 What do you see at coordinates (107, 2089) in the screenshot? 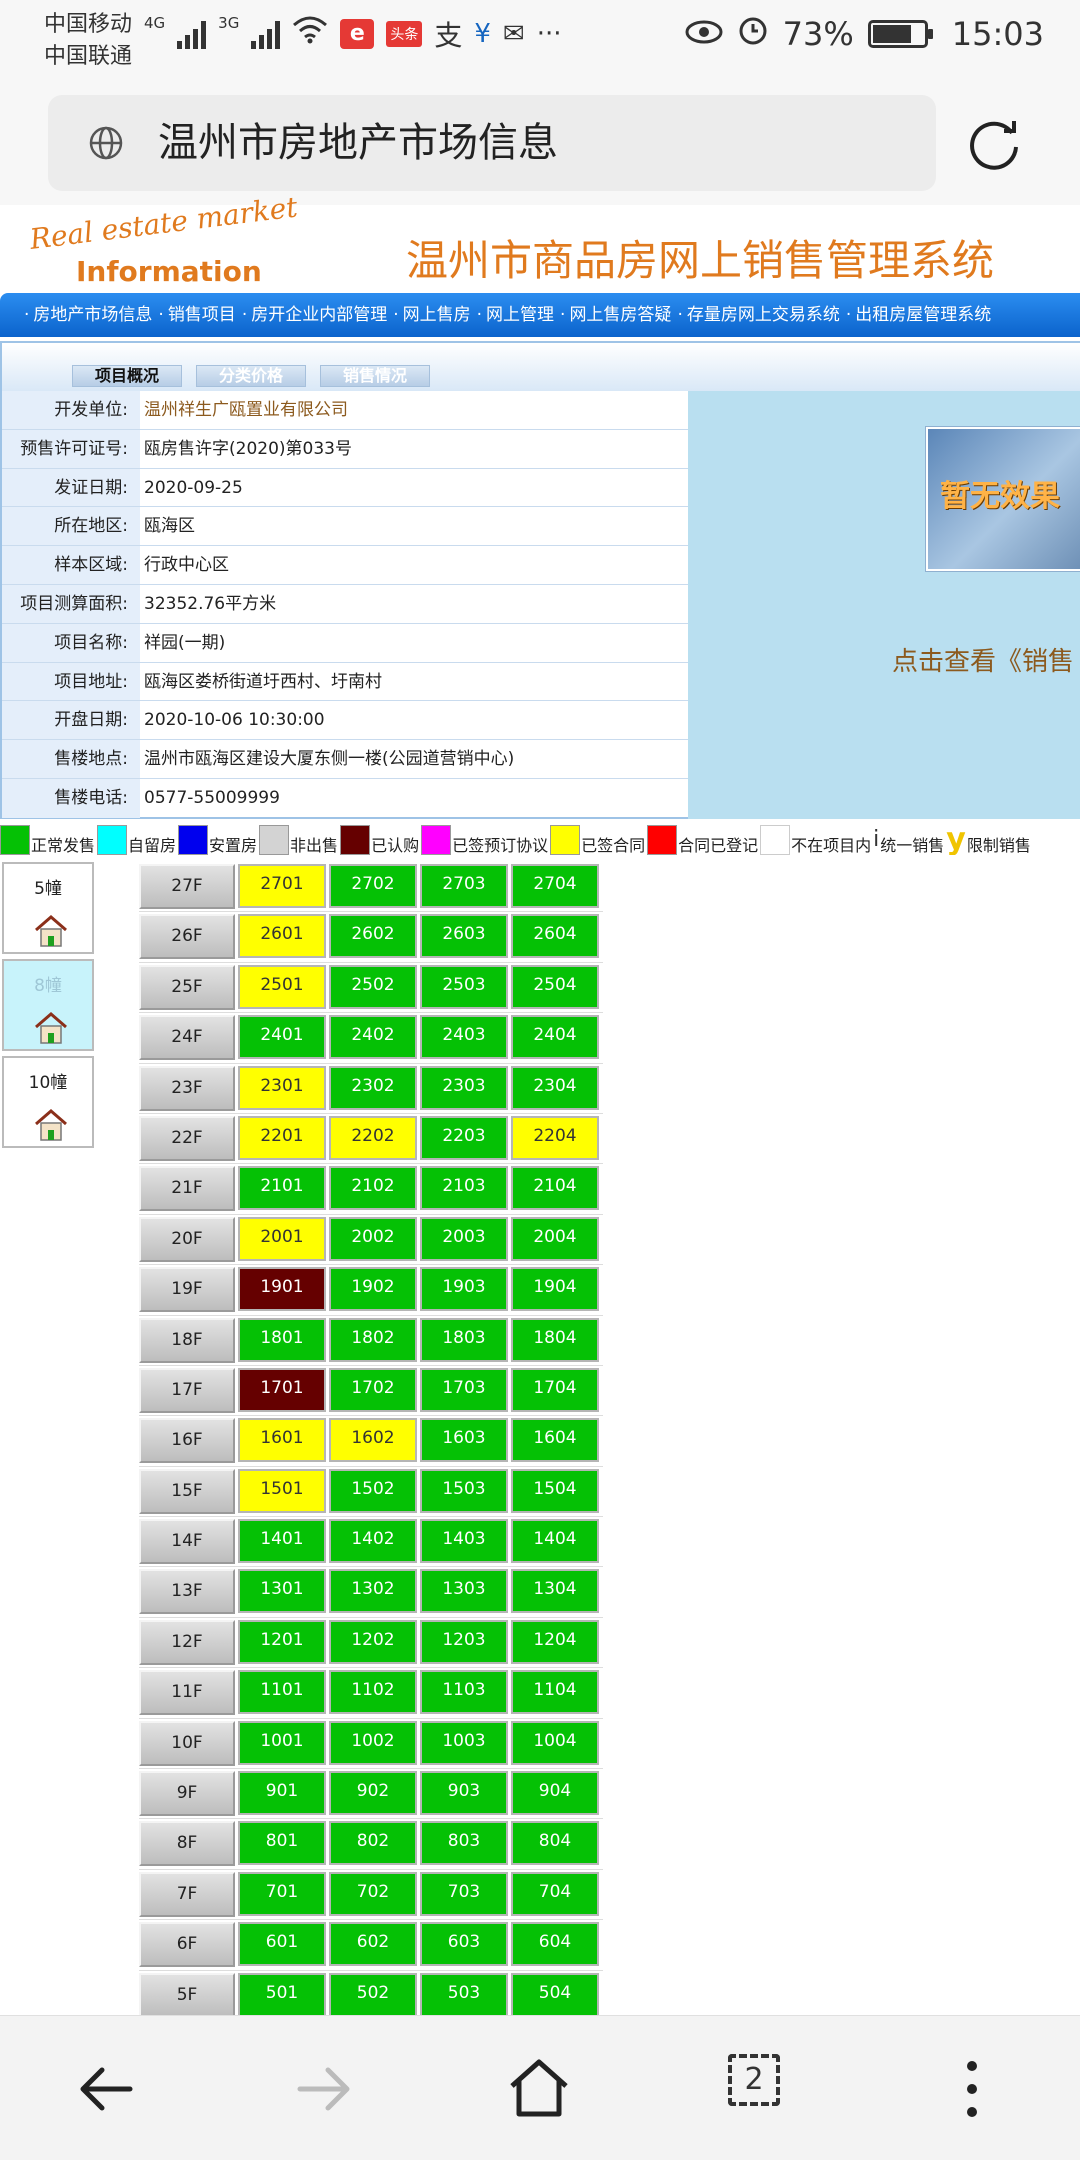
I see `back-icon` at bounding box center [107, 2089].